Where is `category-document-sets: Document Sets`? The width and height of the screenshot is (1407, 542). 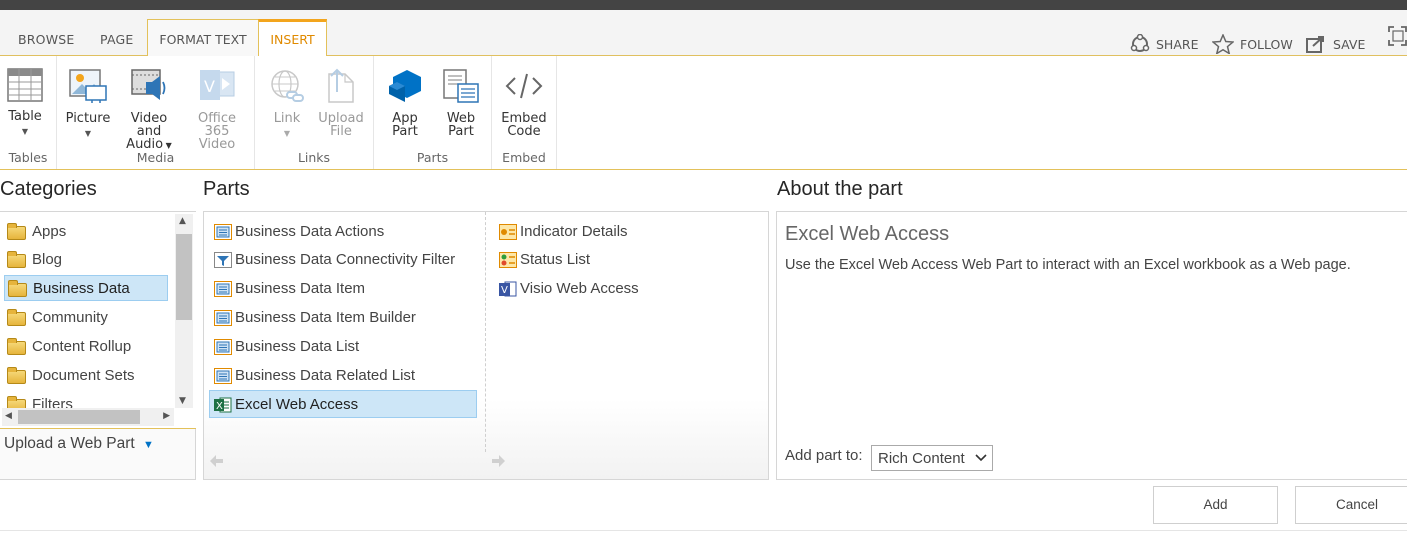 category-document-sets: Document Sets is located at coordinates (86, 376).